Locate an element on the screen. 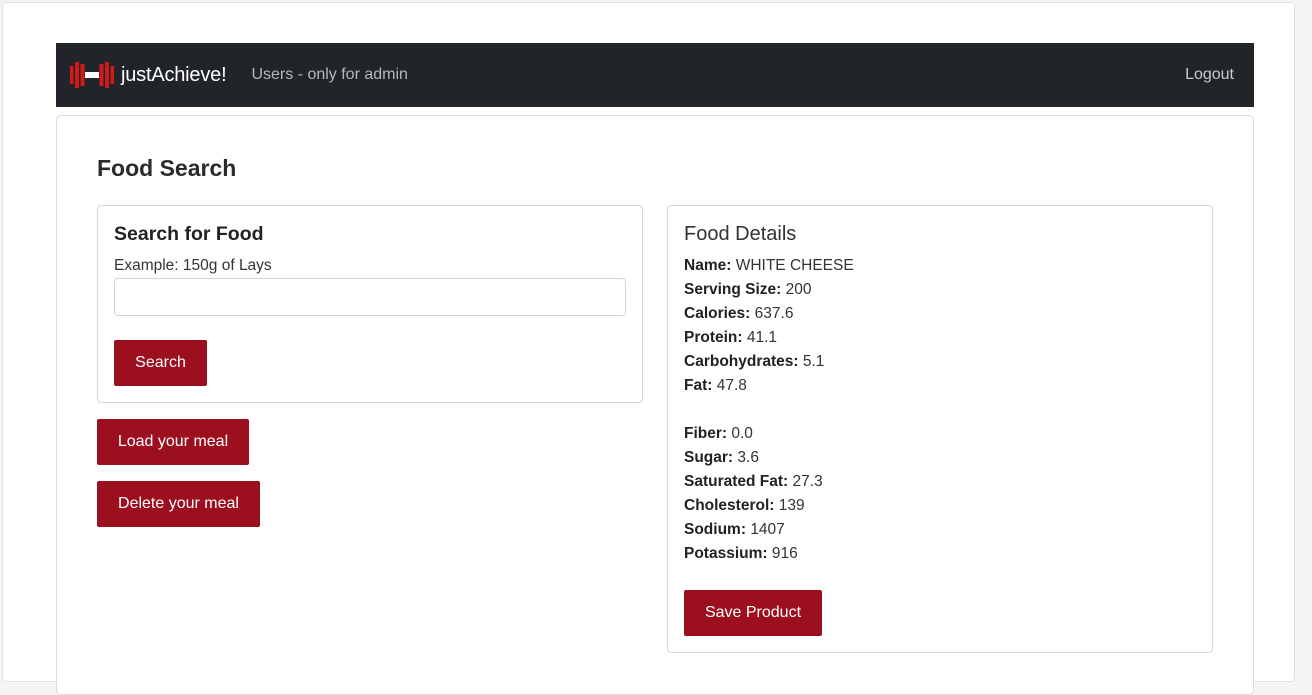 The height and width of the screenshot is (695, 1312). detail-saturated-fat: Saturated Fat: 27.3 is located at coordinates (769, 483).